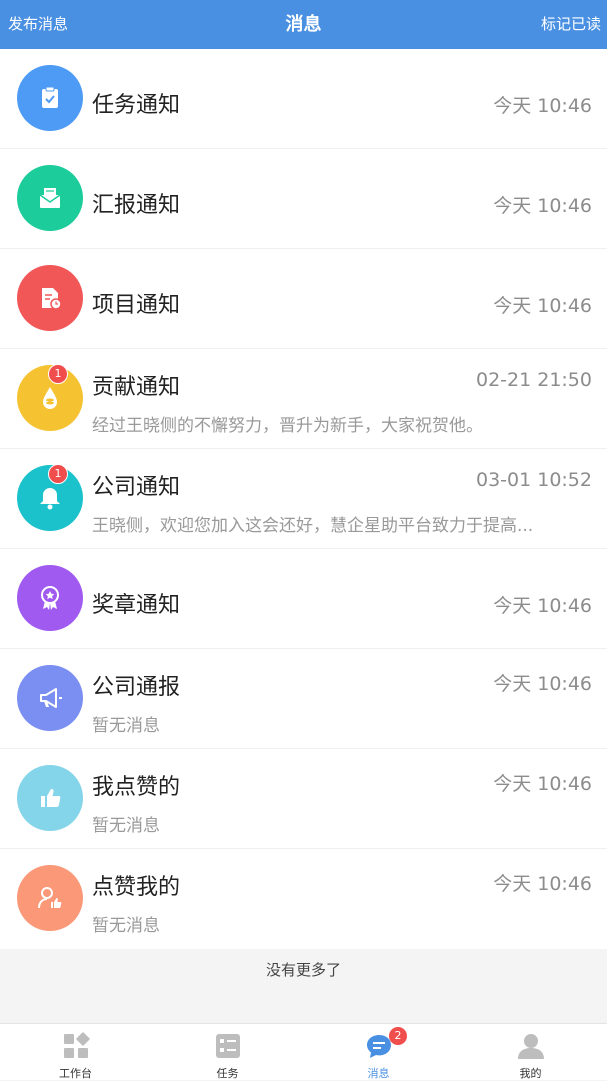 The height and width of the screenshot is (1081, 607). I want to click on megaphone-icon, so click(50, 698).